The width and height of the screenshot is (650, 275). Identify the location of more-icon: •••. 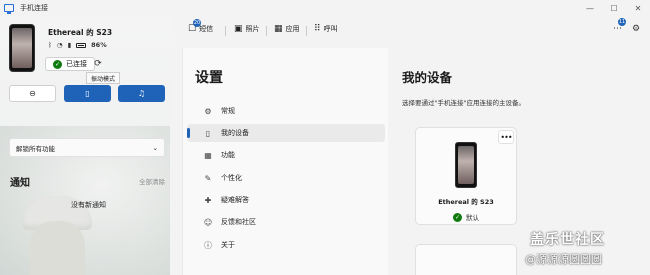
(506, 137).